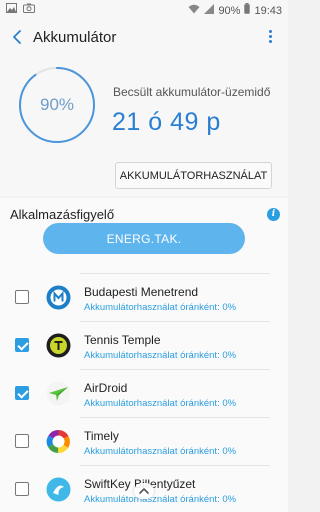 The image size is (320, 512). What do you see at coordinates (57, 104) in the screenshot?
I see `battery-percent: 90%` at bounding box center [57, 104].